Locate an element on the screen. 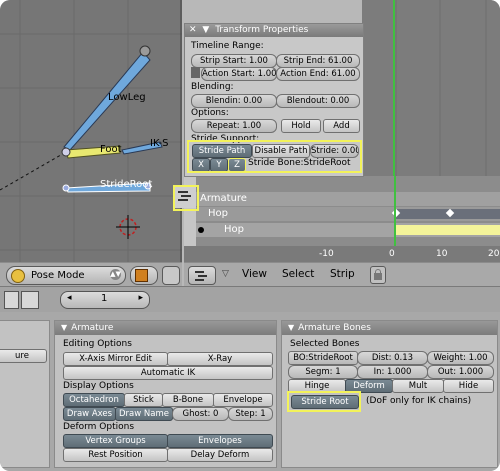 The height and width of the screenshot is (471, 500). close-icon: ✕ is located at coordinates (193, 30).